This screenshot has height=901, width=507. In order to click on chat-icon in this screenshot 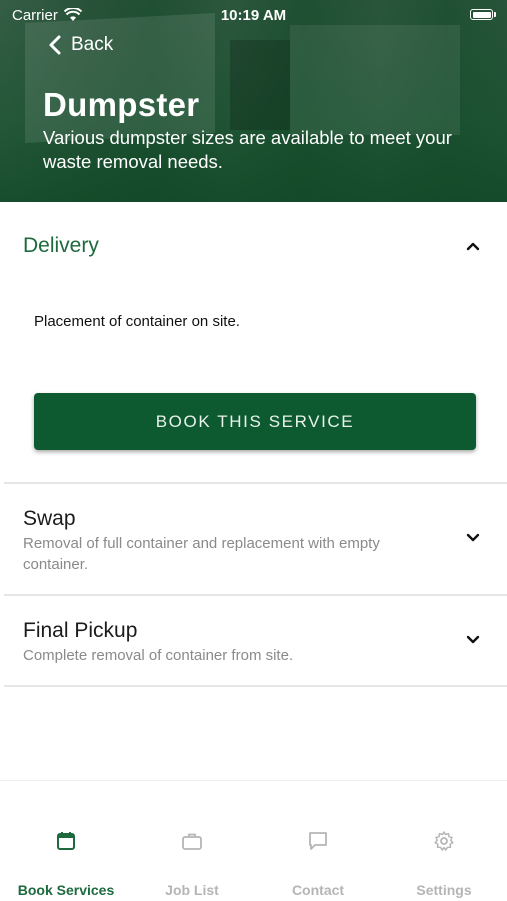, I will do `click(318, 841)`.